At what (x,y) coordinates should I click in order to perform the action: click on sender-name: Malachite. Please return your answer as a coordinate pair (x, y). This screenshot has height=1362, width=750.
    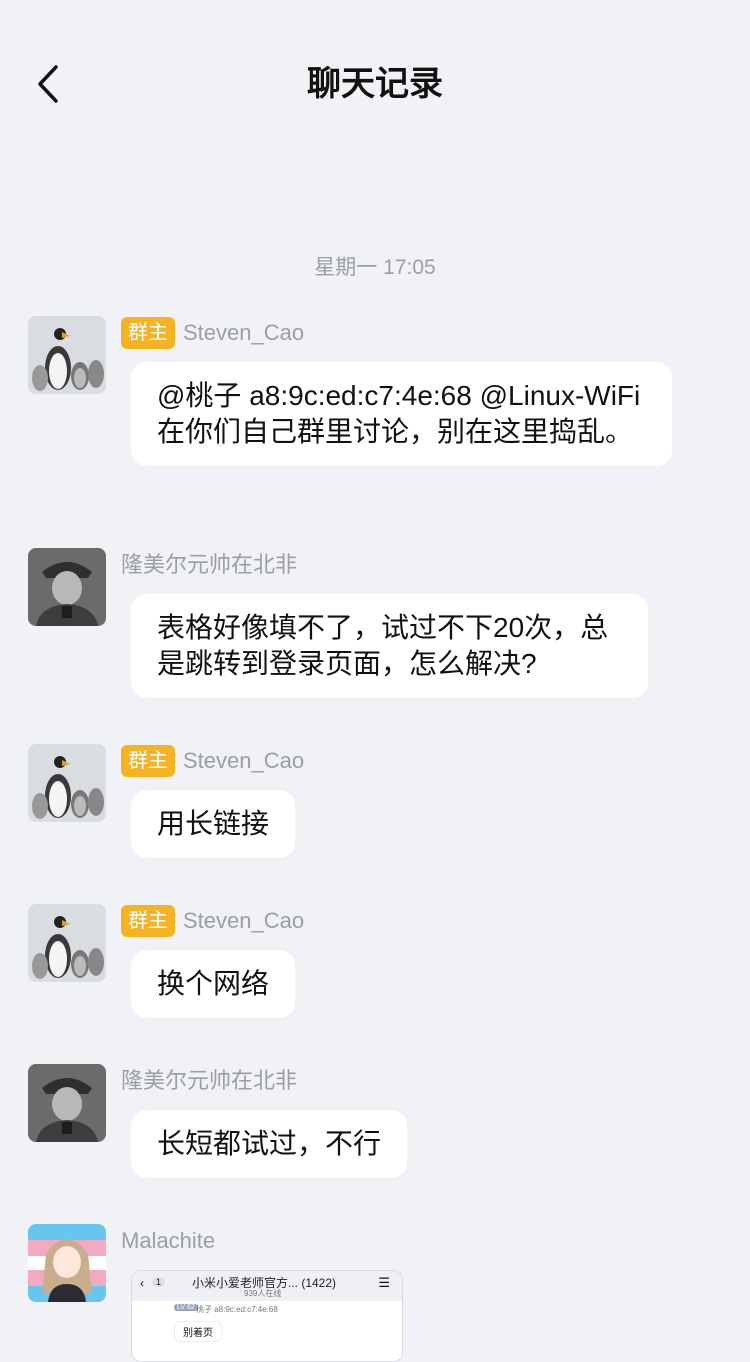
    Looking at the image, I should click on (168, 1241).